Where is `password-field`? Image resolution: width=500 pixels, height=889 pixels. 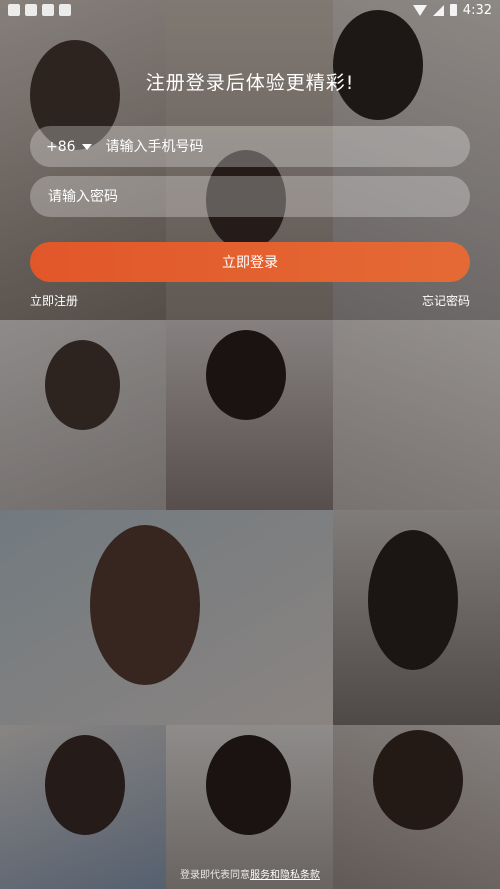
password-field is located at coordinates (250, 196).